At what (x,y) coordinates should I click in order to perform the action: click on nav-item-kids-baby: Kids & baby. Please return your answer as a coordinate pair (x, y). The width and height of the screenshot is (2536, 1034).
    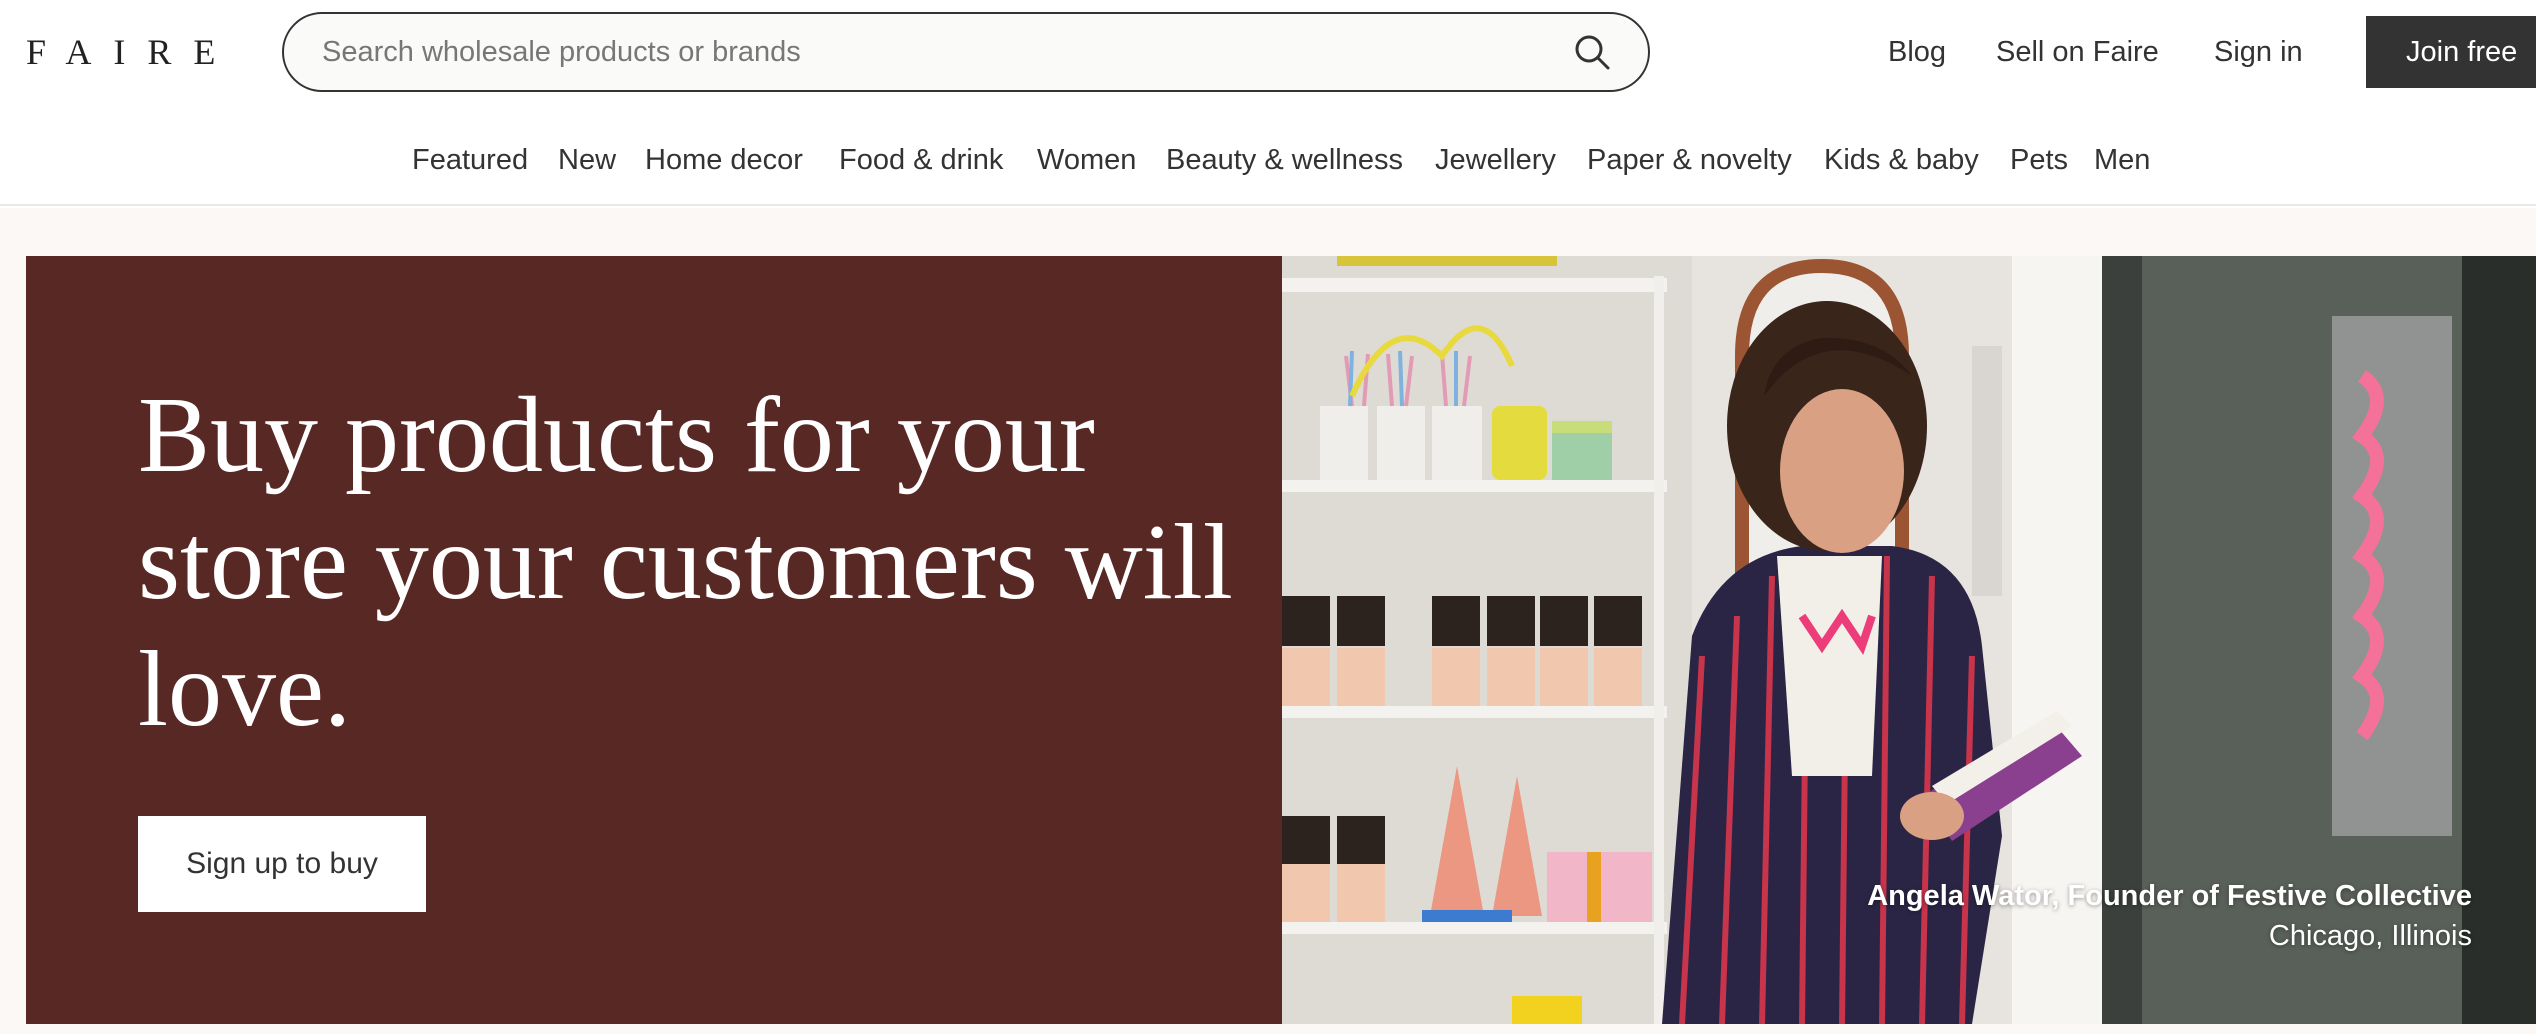
    Looking at the image, I should click on (1901, 160).